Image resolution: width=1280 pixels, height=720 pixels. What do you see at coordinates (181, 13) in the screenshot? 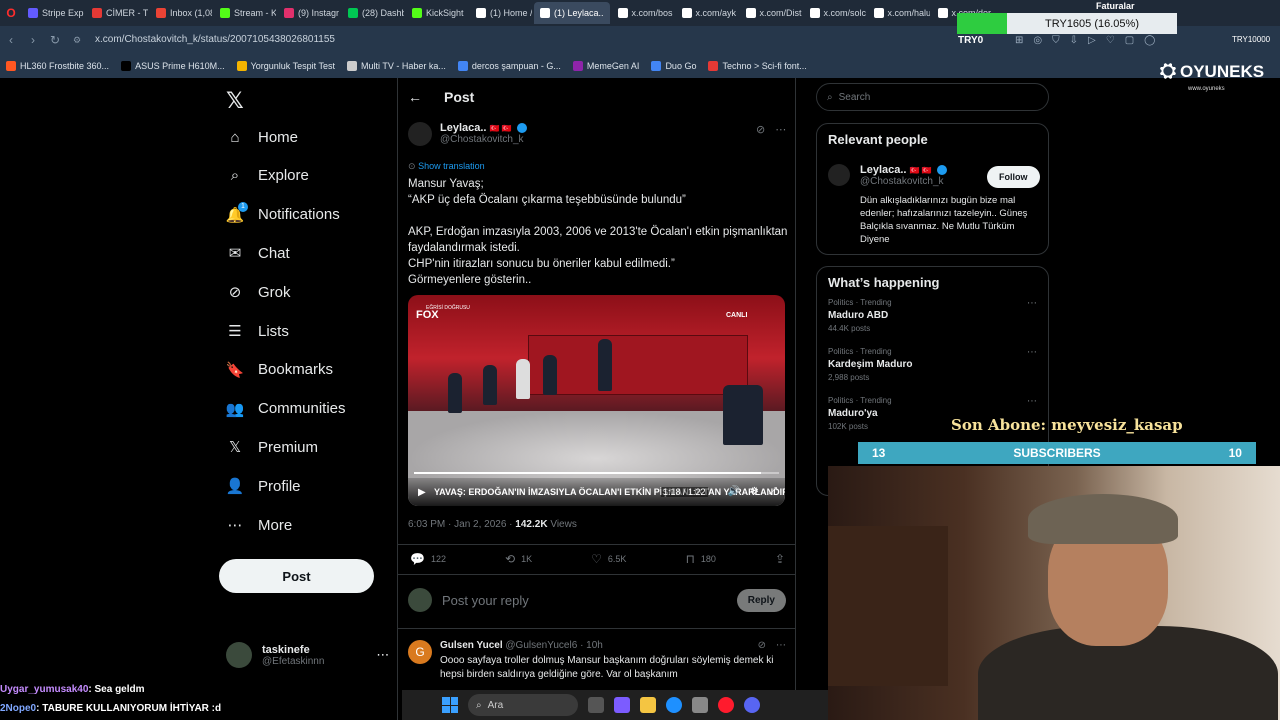
I see `browser-tab: Inbox (1,08` at bounding box center [181, 13].